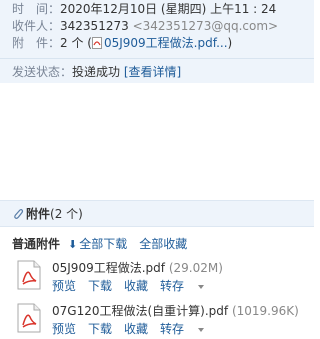 This screenshot has width=320, height=339. Describe the element at coordinates (36, 26) in the screenshot. I see `recipient-label: 收件人：` at that location.